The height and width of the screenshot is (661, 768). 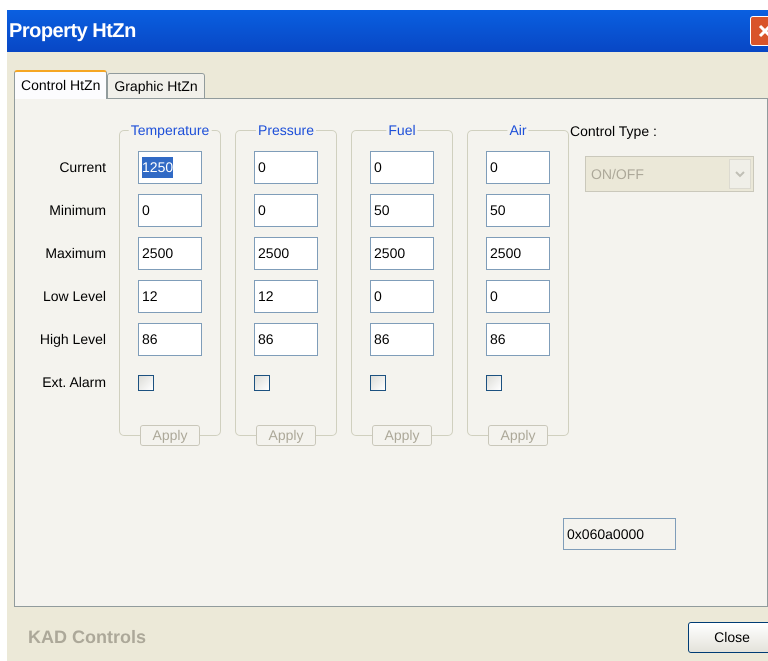 What do you see at coordinates (75, 253) in the screenshot?
I see `row-label: Maximum` at bounding box center [75, 253].